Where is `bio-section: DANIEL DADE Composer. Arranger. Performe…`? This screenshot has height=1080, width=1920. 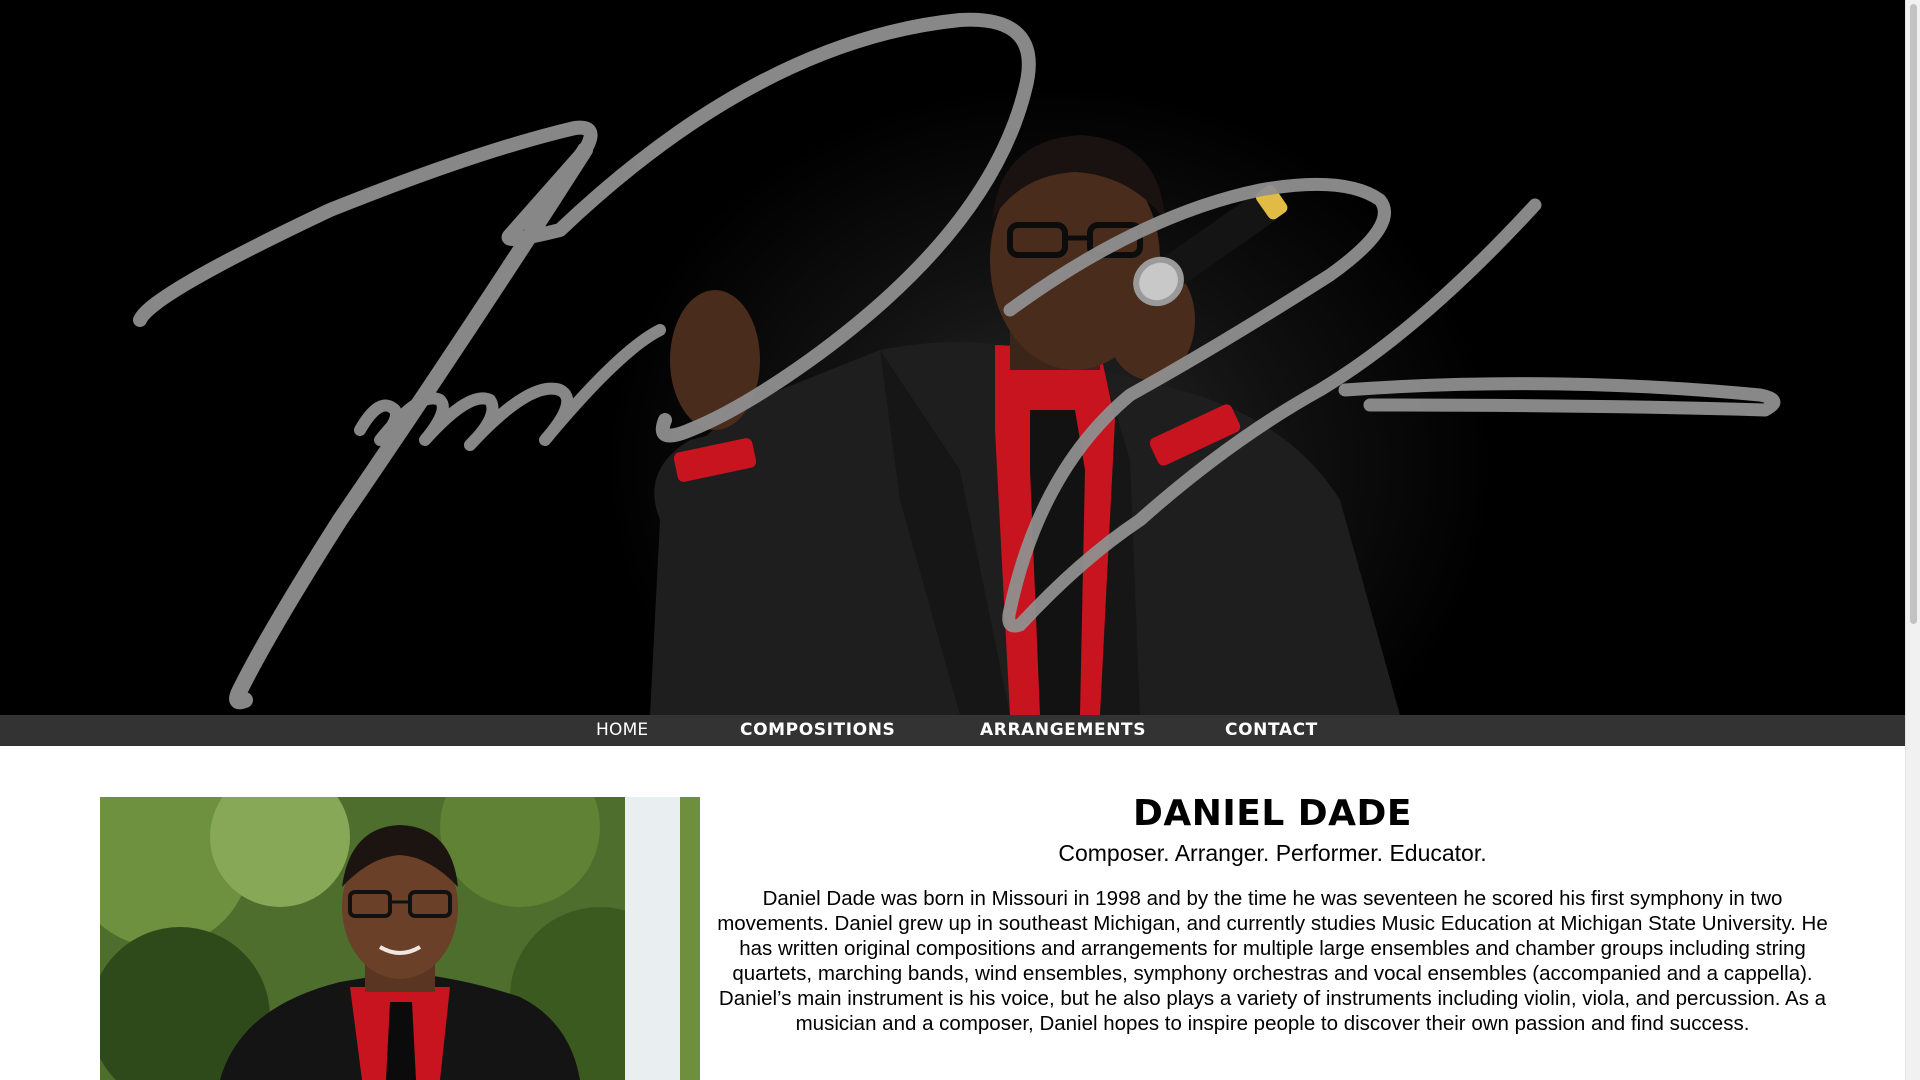 bio-section: DANIEL DADE Composer. Arranger. Performe… is located at coordinates (1272, 914).